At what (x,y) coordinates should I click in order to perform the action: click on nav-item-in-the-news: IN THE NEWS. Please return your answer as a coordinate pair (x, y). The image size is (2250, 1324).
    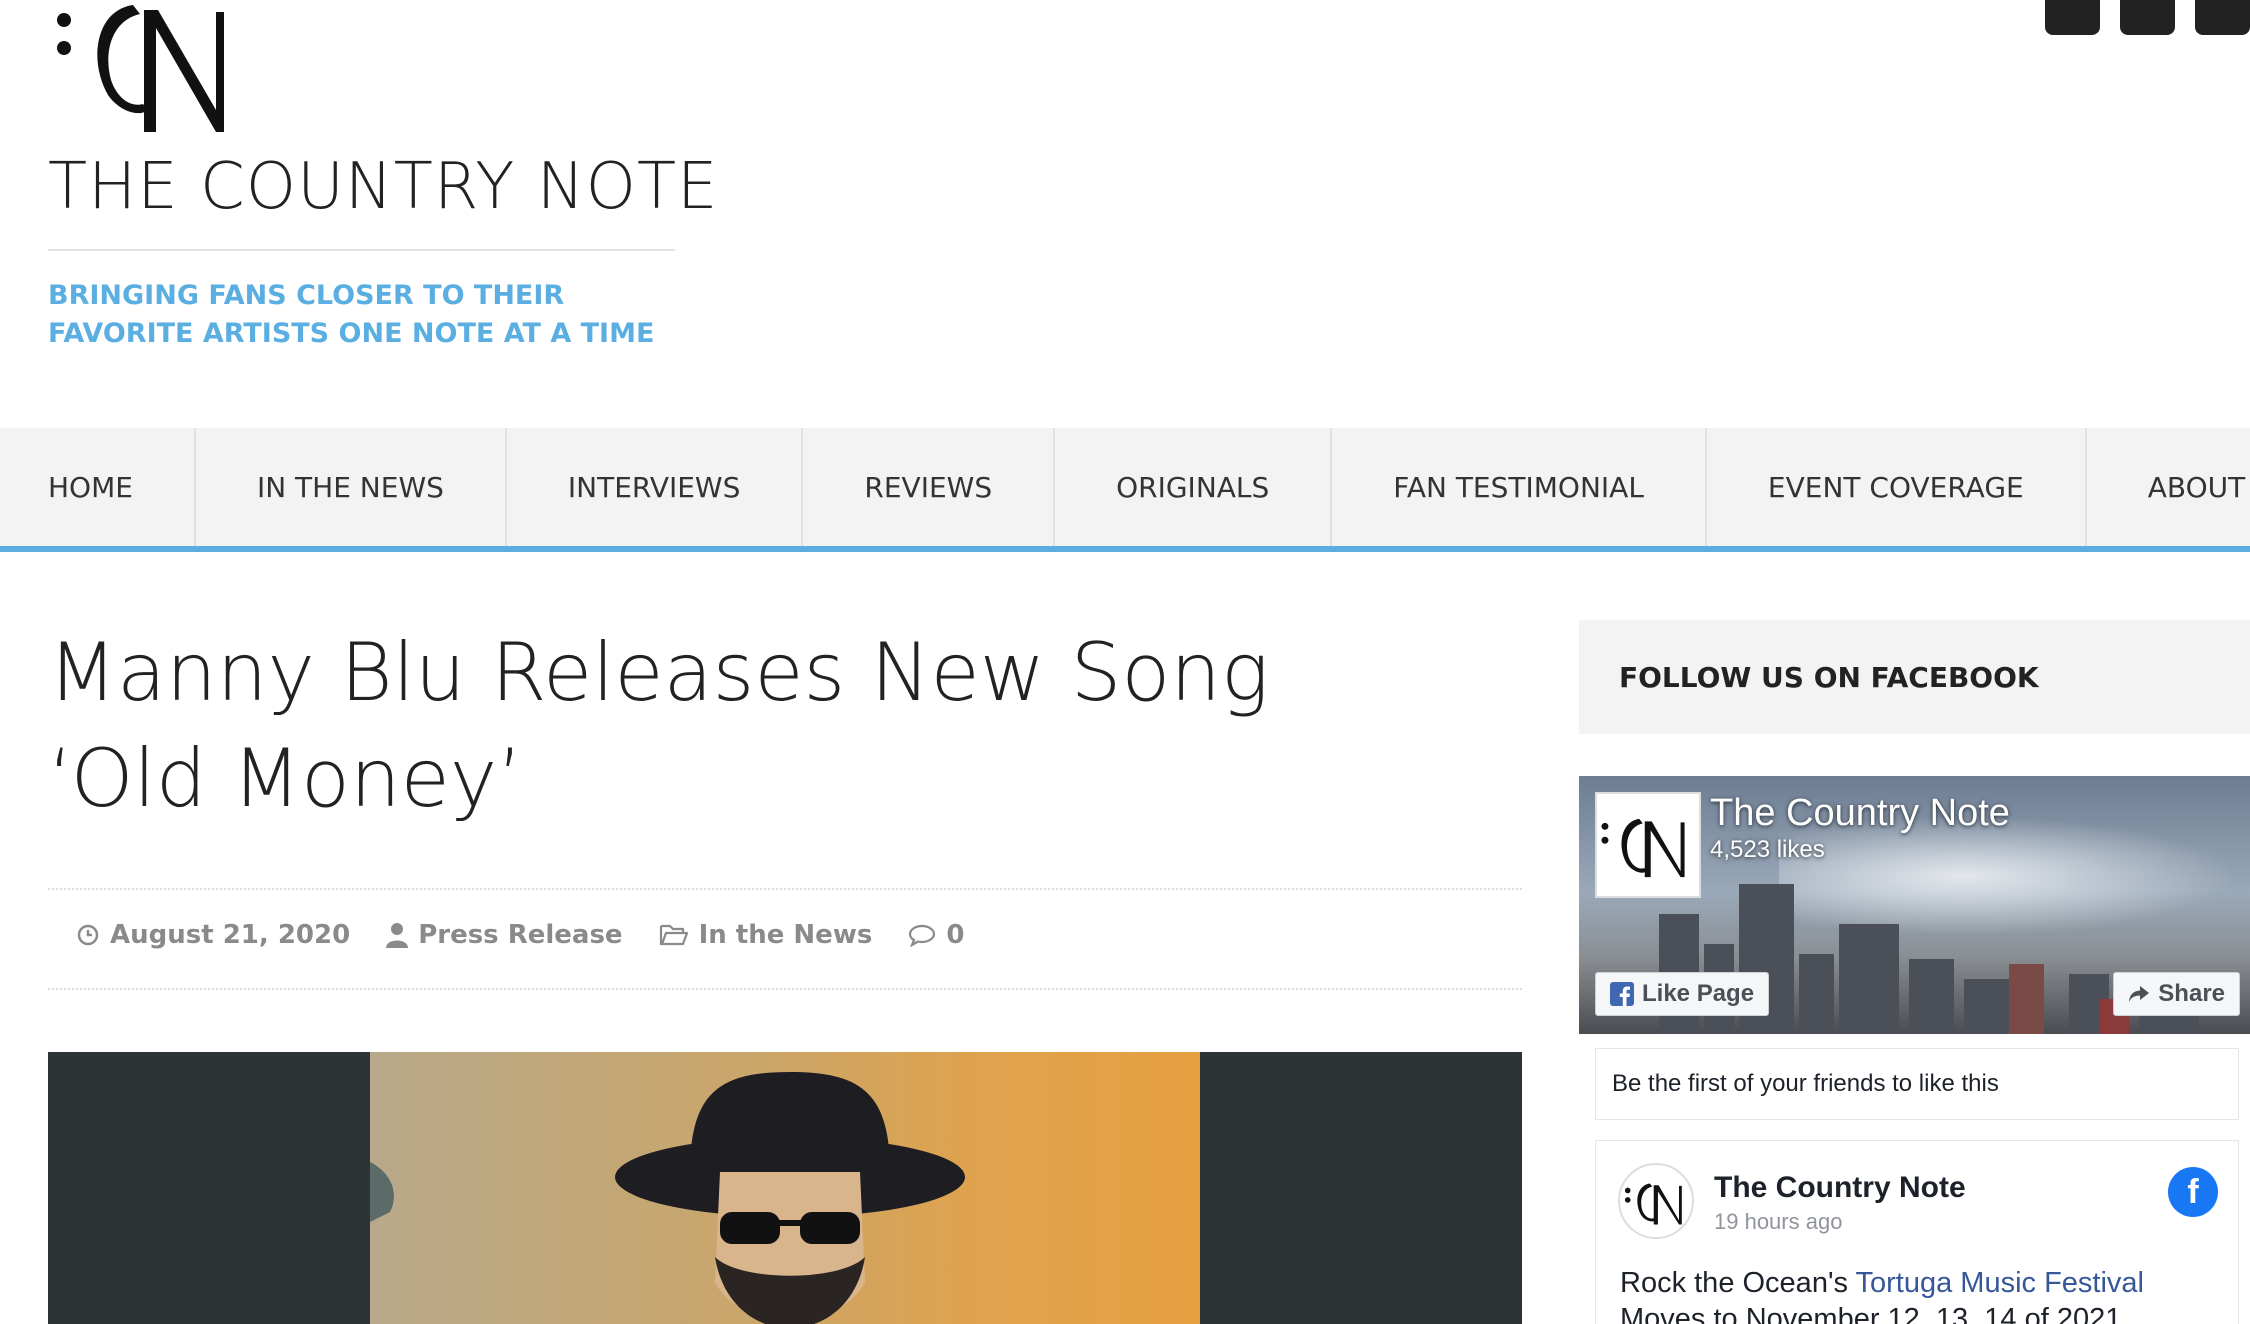
    Looking at the image, I should click on (351, 487).